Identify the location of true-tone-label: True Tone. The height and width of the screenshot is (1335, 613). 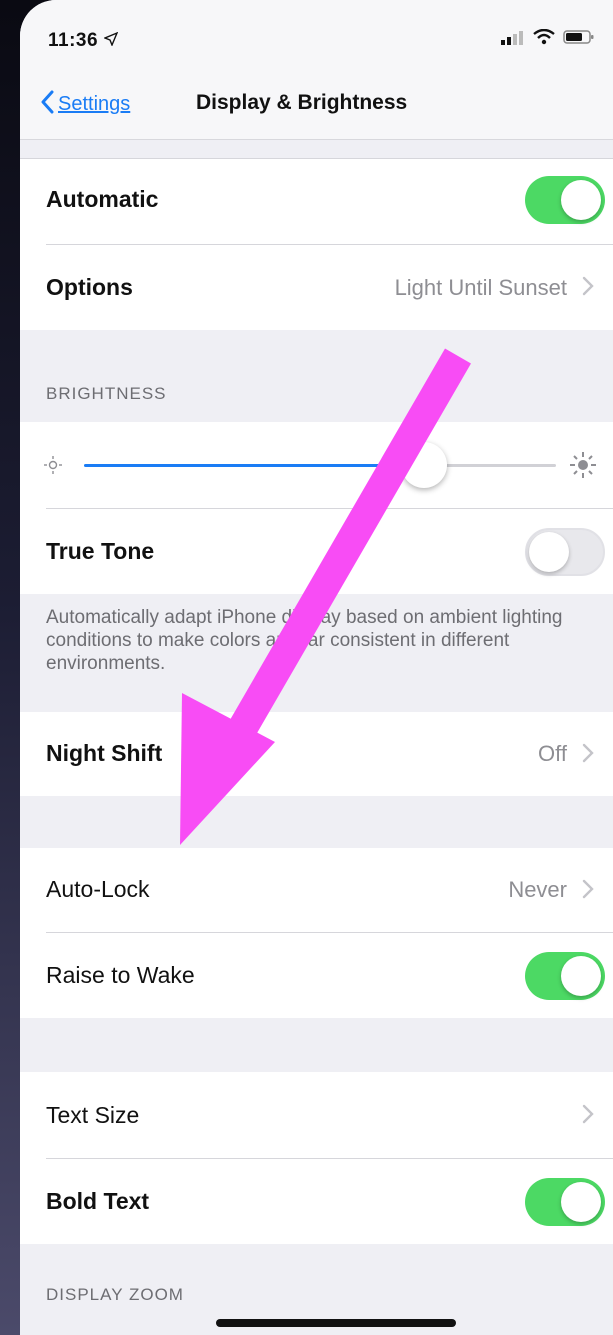
(100, 551).